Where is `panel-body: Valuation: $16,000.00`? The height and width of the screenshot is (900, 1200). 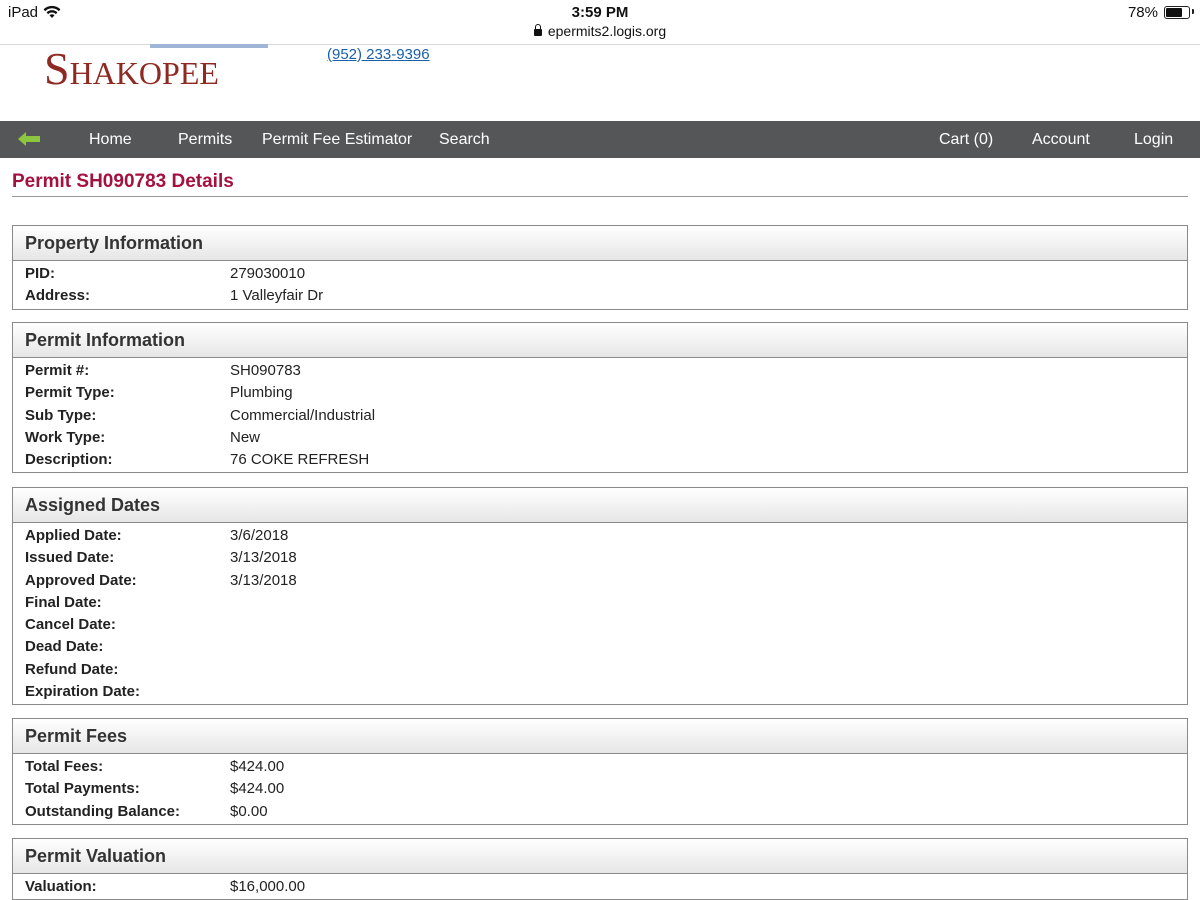 panel-body: Valuation: $16,000.00 is located at coordinates (600, 886).